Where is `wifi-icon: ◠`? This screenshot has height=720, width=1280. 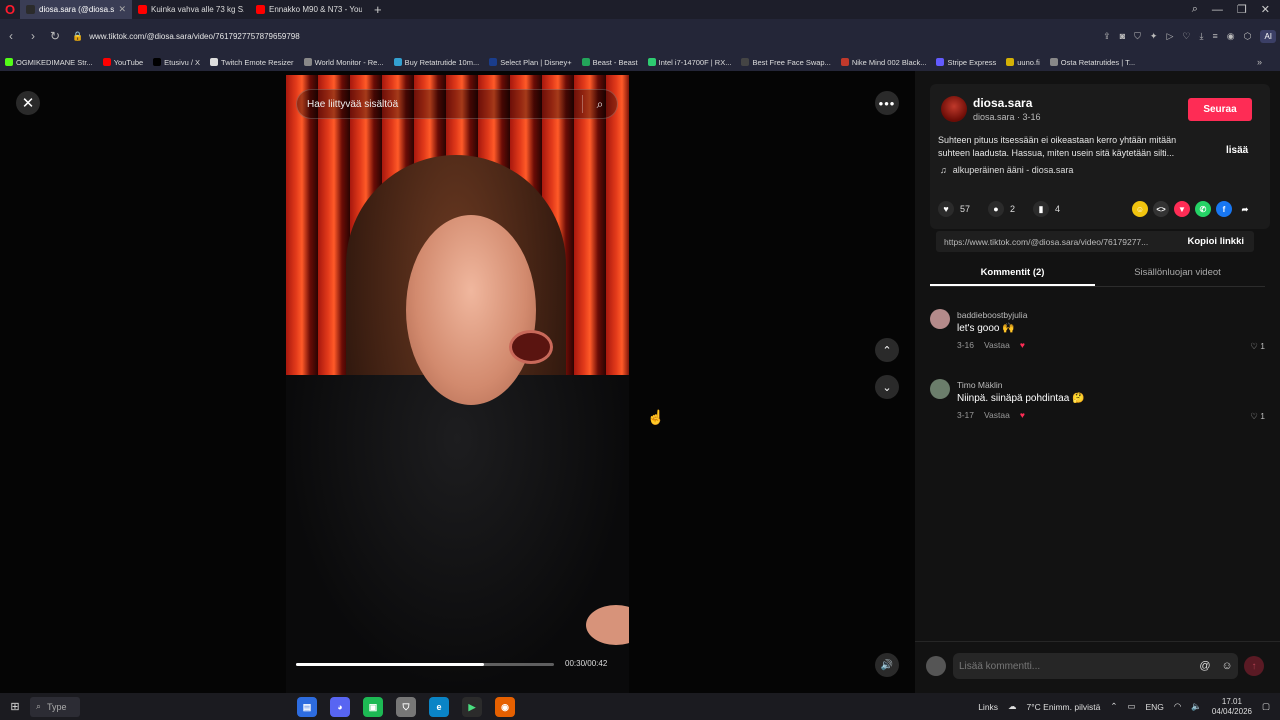 wifi-icon: ◠ is located at coordinates (1177, 706).